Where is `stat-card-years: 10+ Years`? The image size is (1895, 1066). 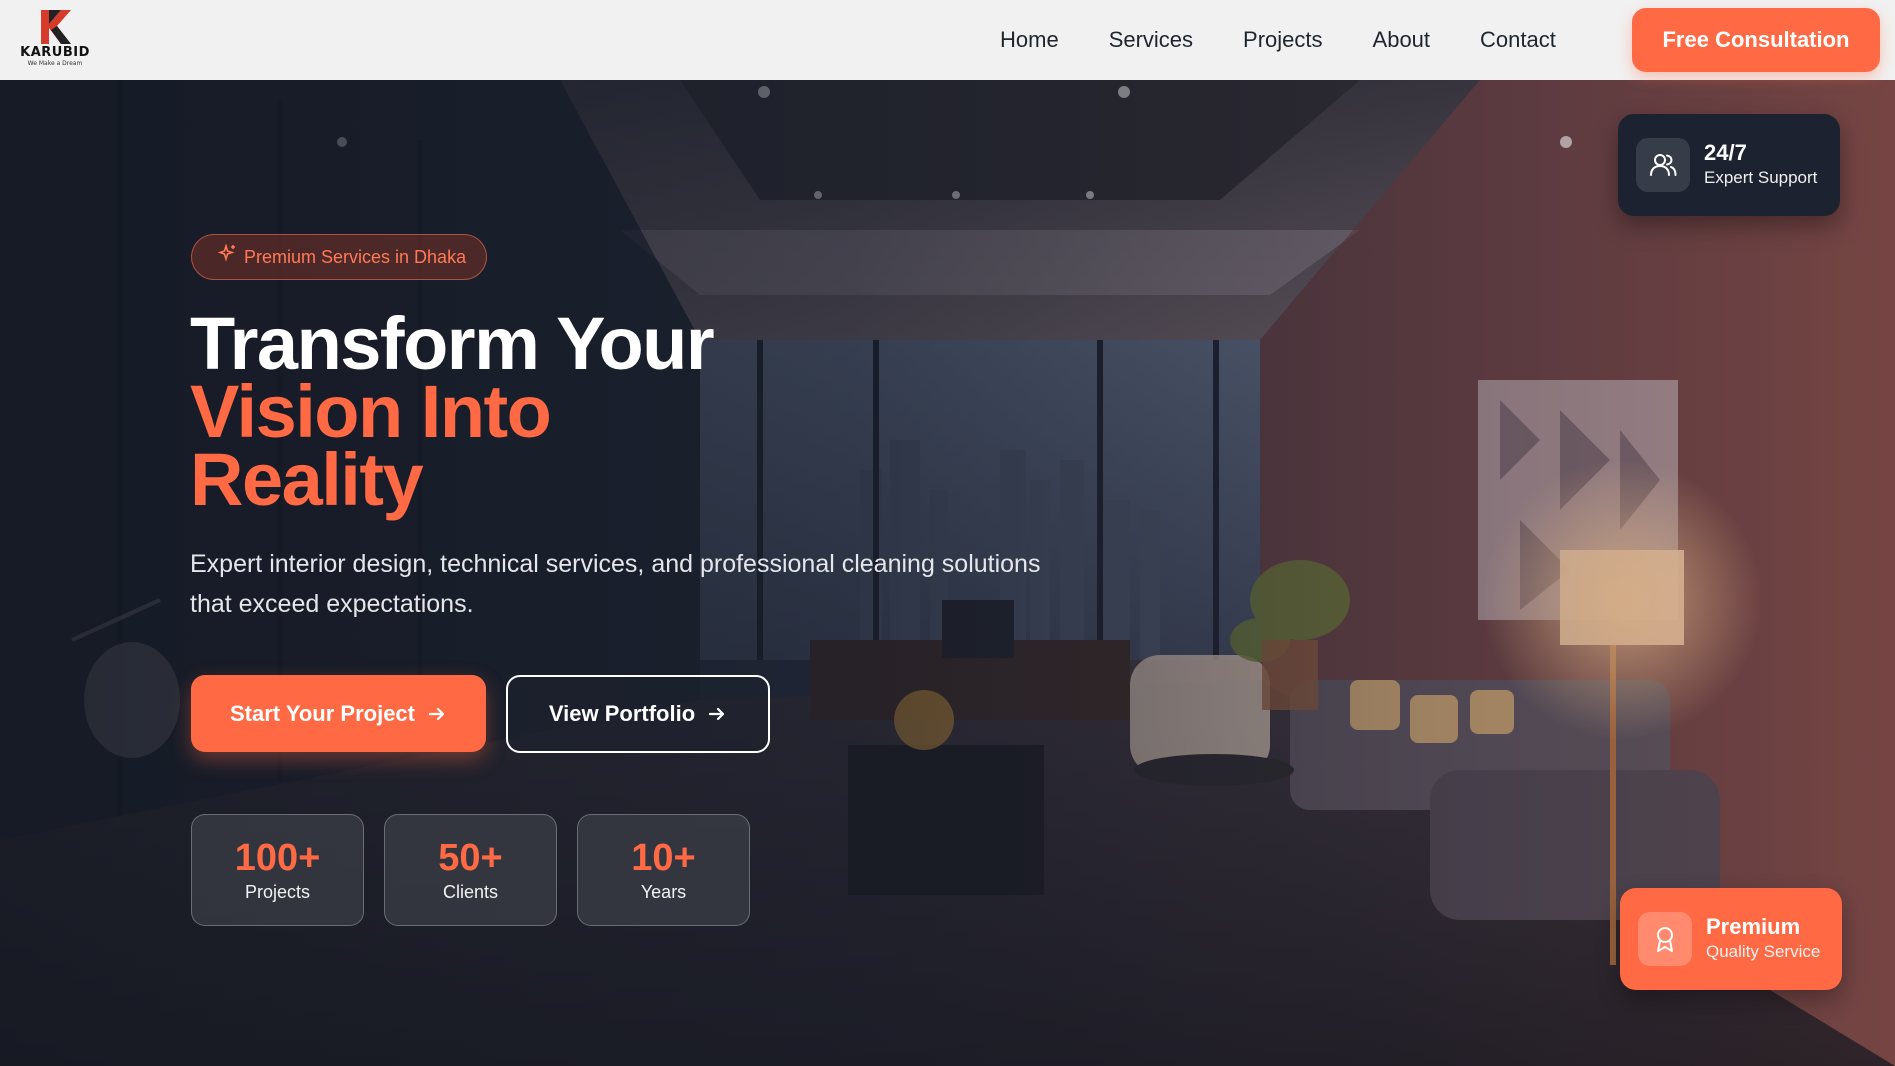 stat-card-years: 10+ Years is located at coordinates (663, 870).